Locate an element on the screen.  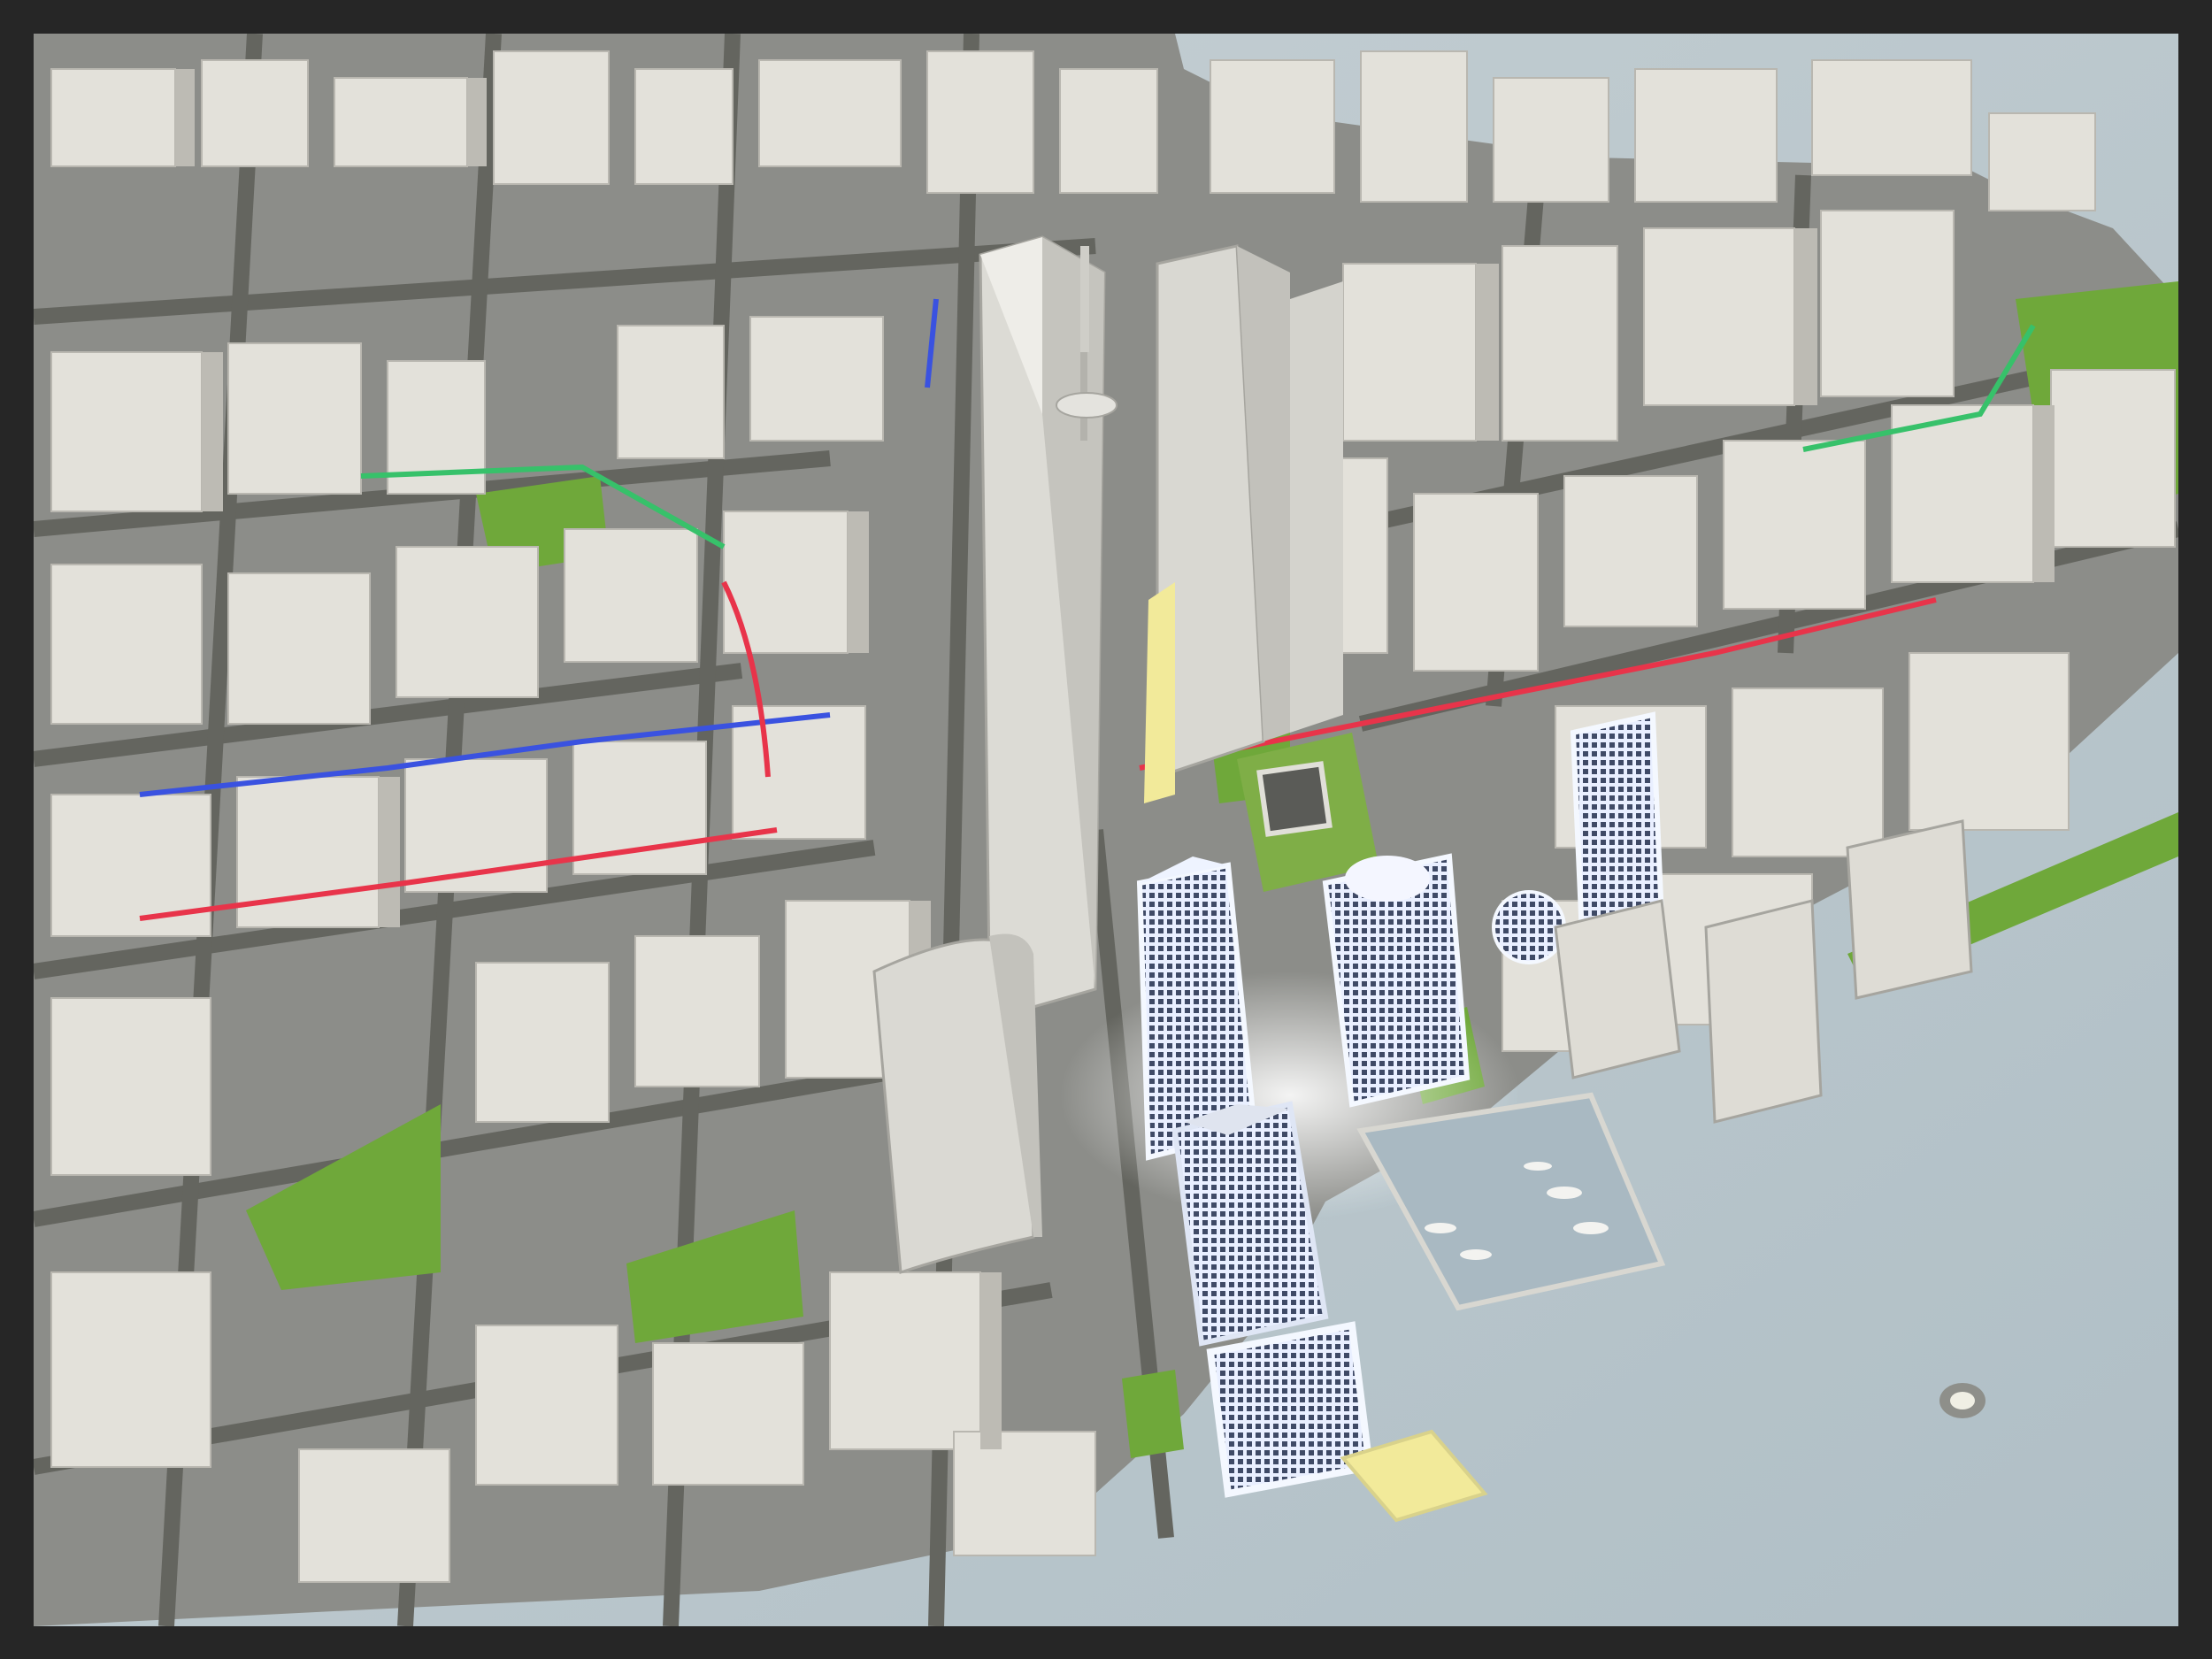
yellow-lit-tower is located at coordinates (1244, 524).